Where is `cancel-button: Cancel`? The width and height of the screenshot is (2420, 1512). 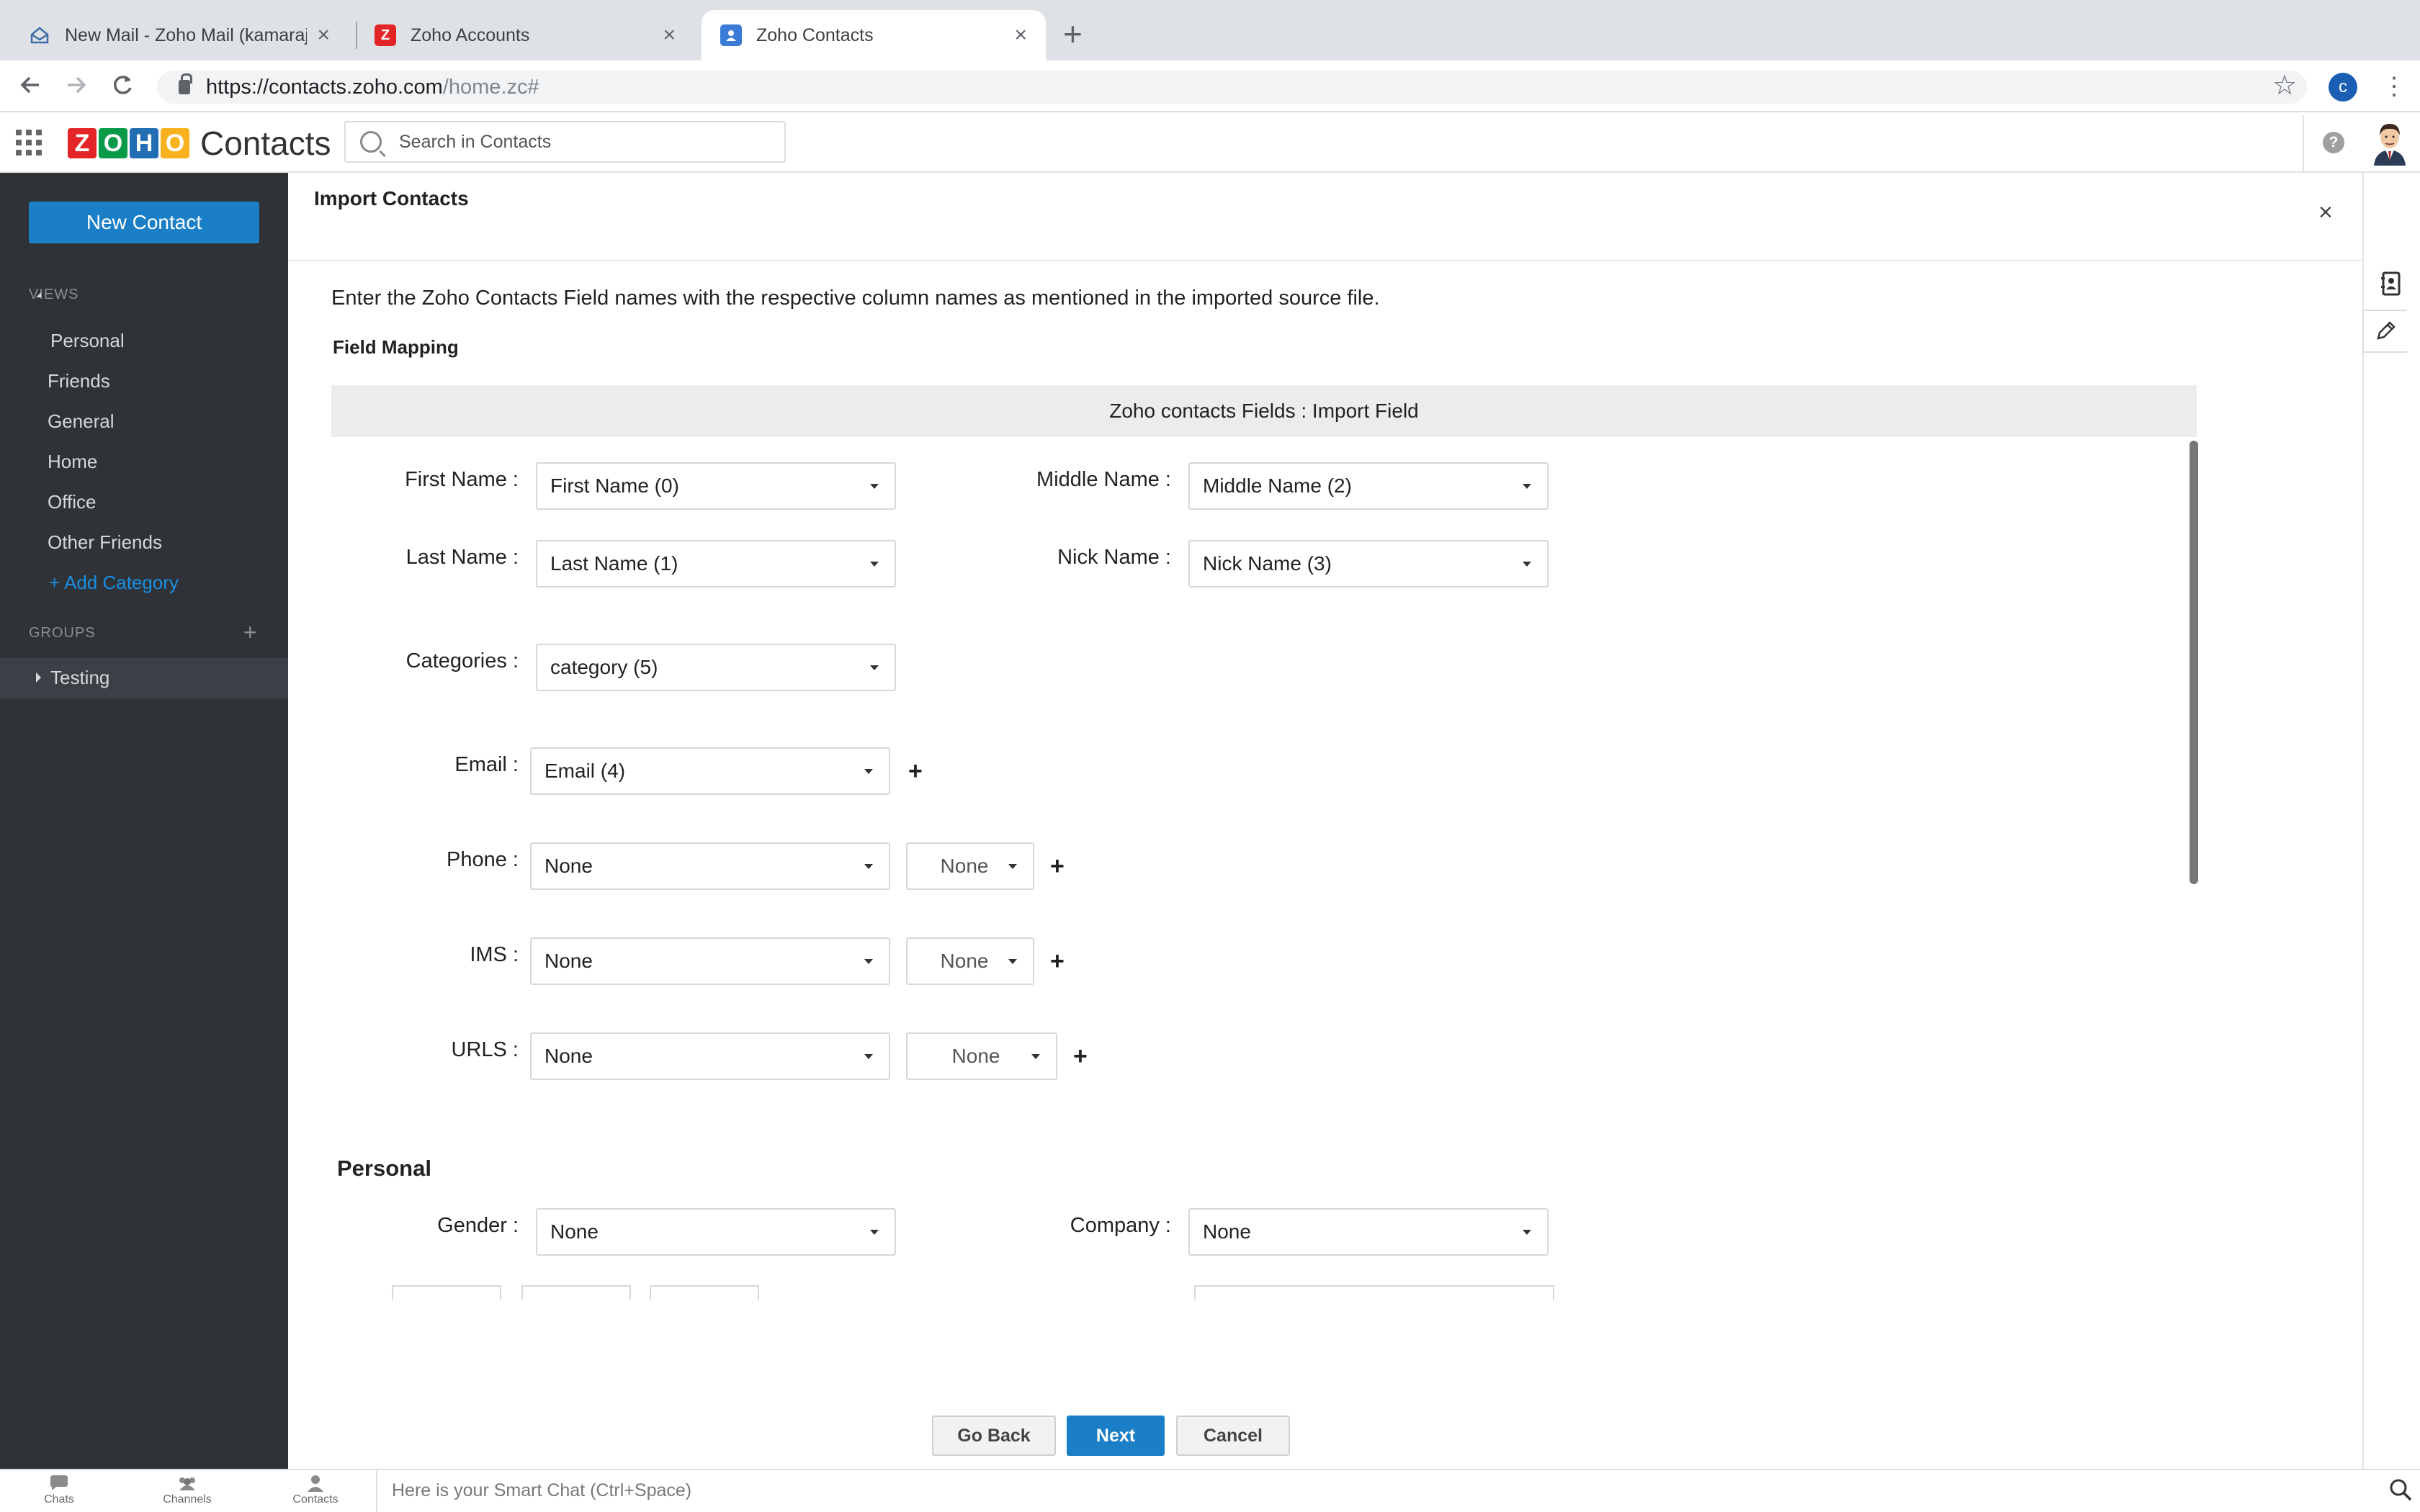
cancel-button: Cancel is located at coordinates (1233, 1436).